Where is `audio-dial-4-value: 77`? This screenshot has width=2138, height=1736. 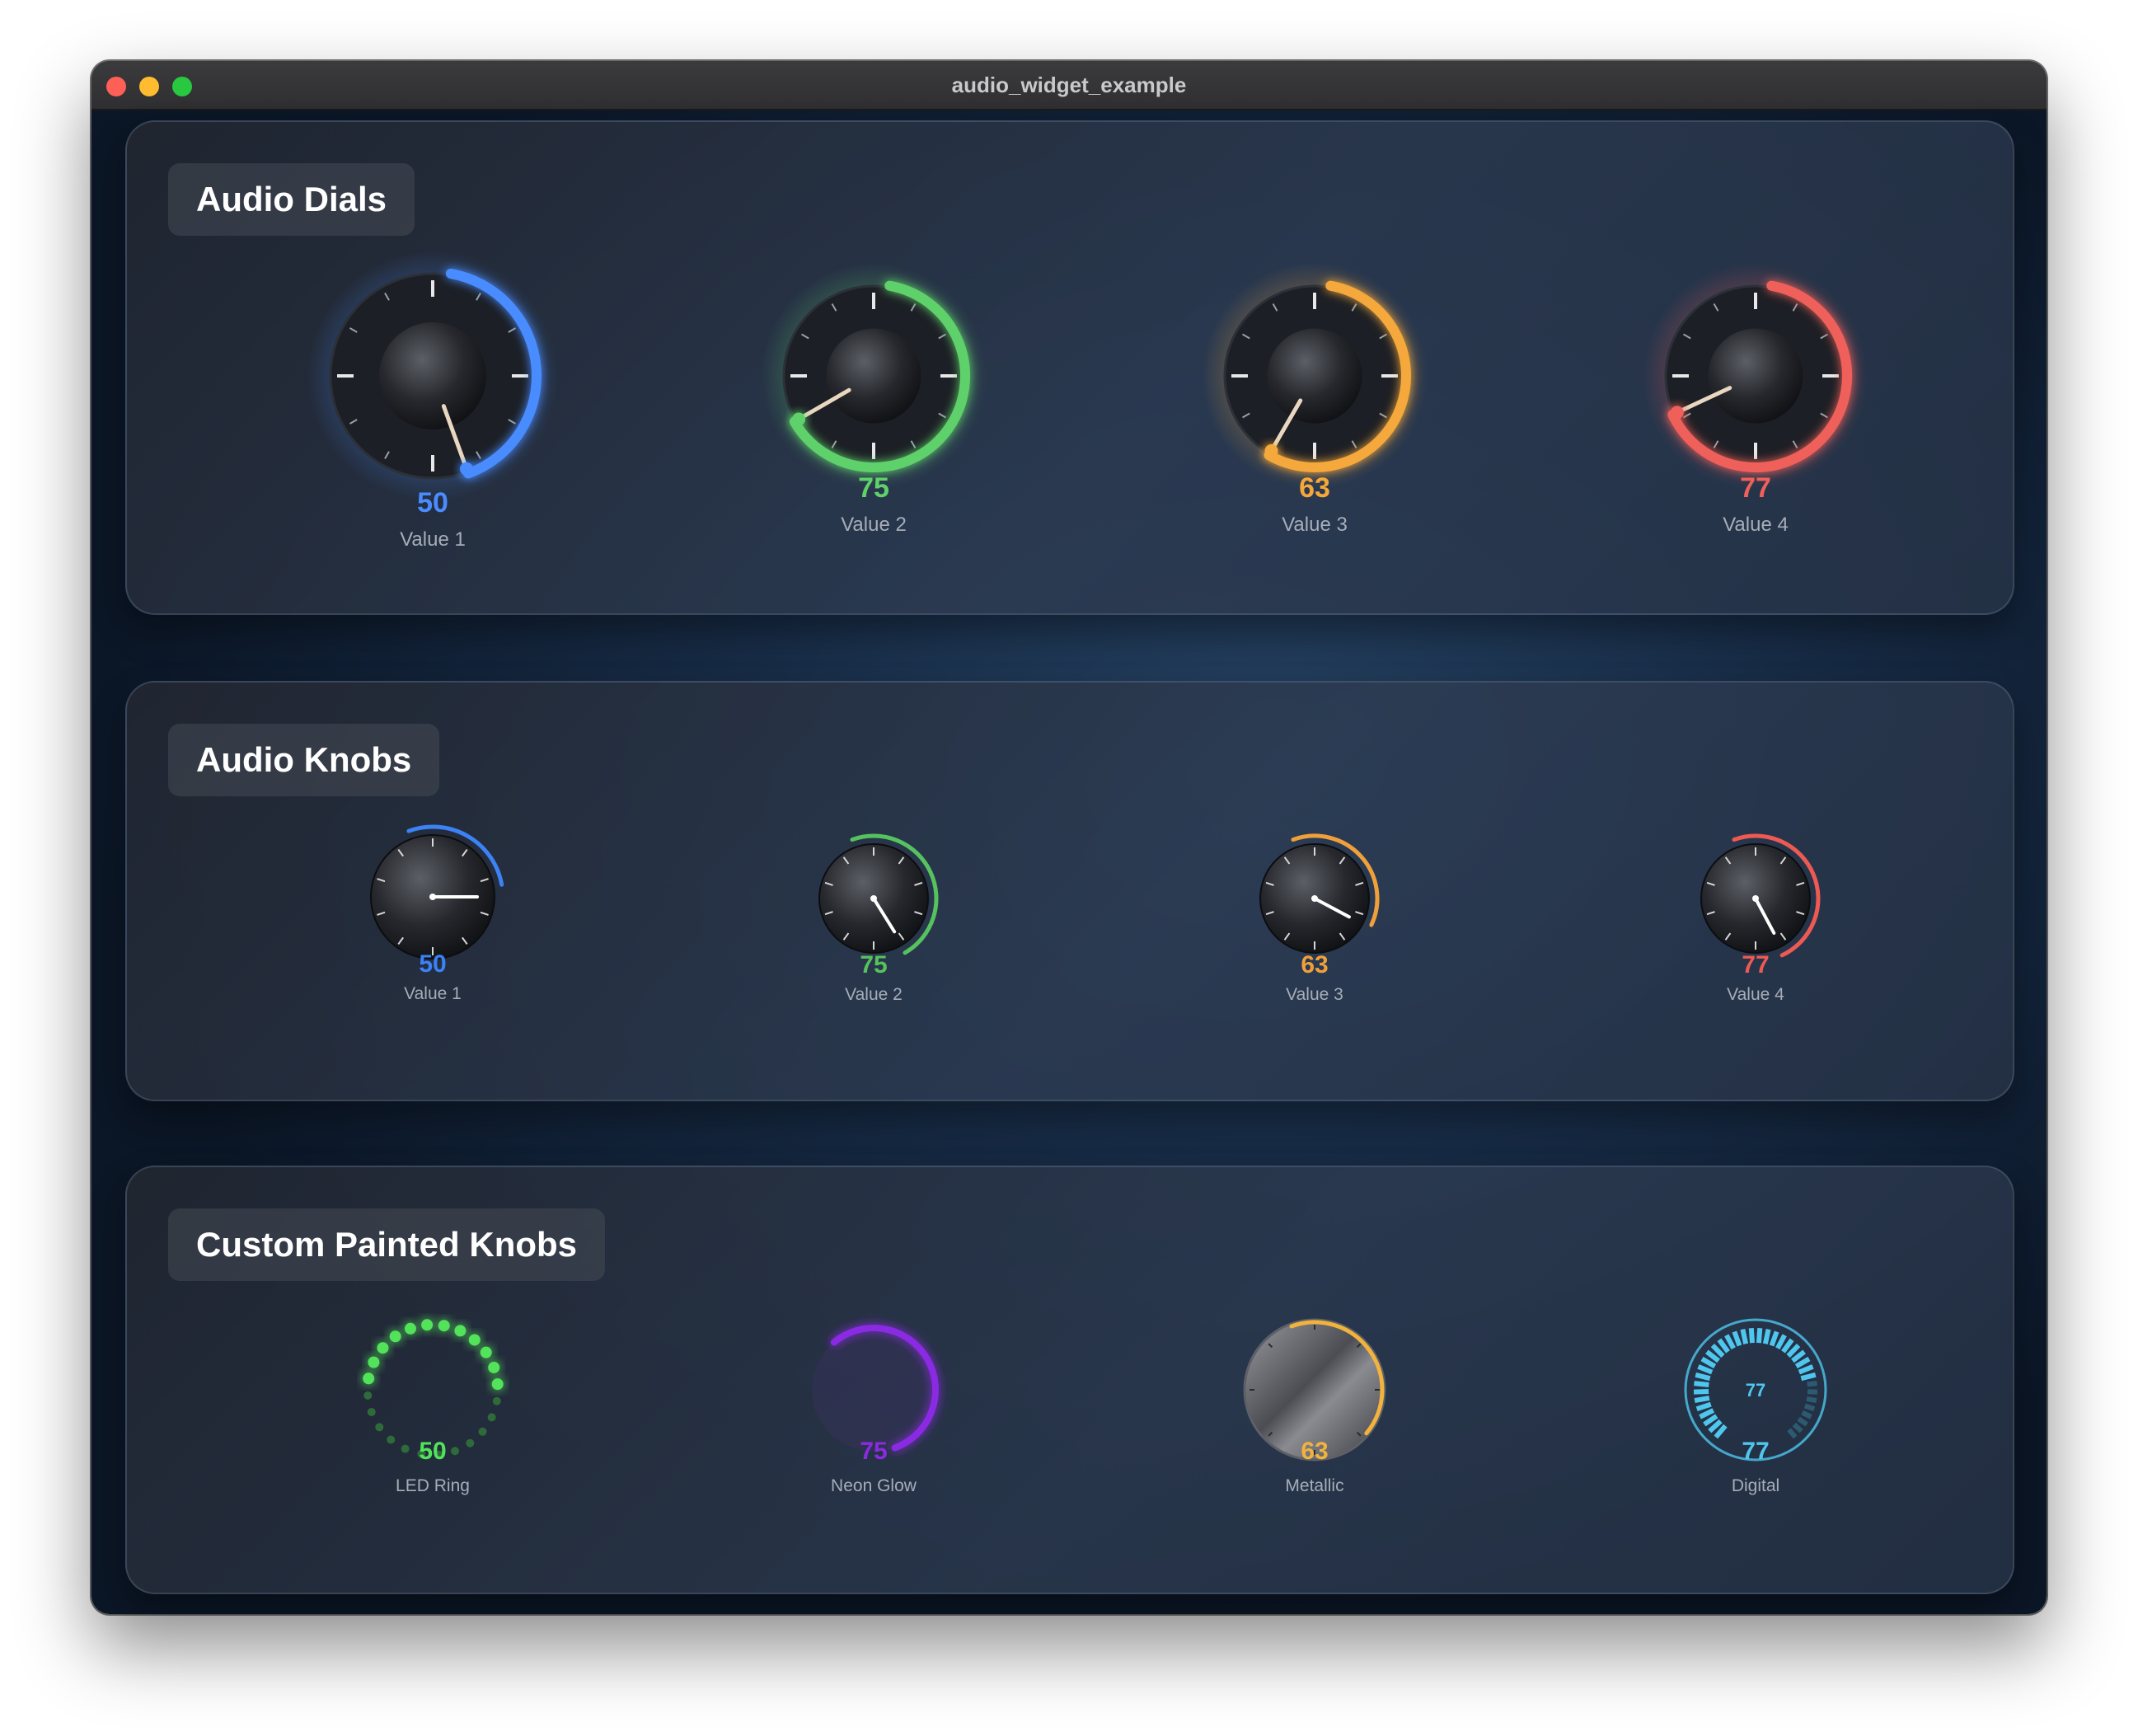
audio-dial-4-value: 77 is located at coordinates (1755, 488).